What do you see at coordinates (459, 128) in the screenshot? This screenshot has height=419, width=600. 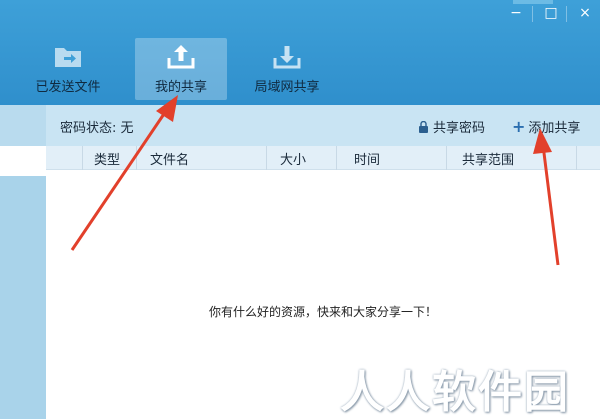 I see `share-password-label: 共享密码` at bounding box center [459, 128].